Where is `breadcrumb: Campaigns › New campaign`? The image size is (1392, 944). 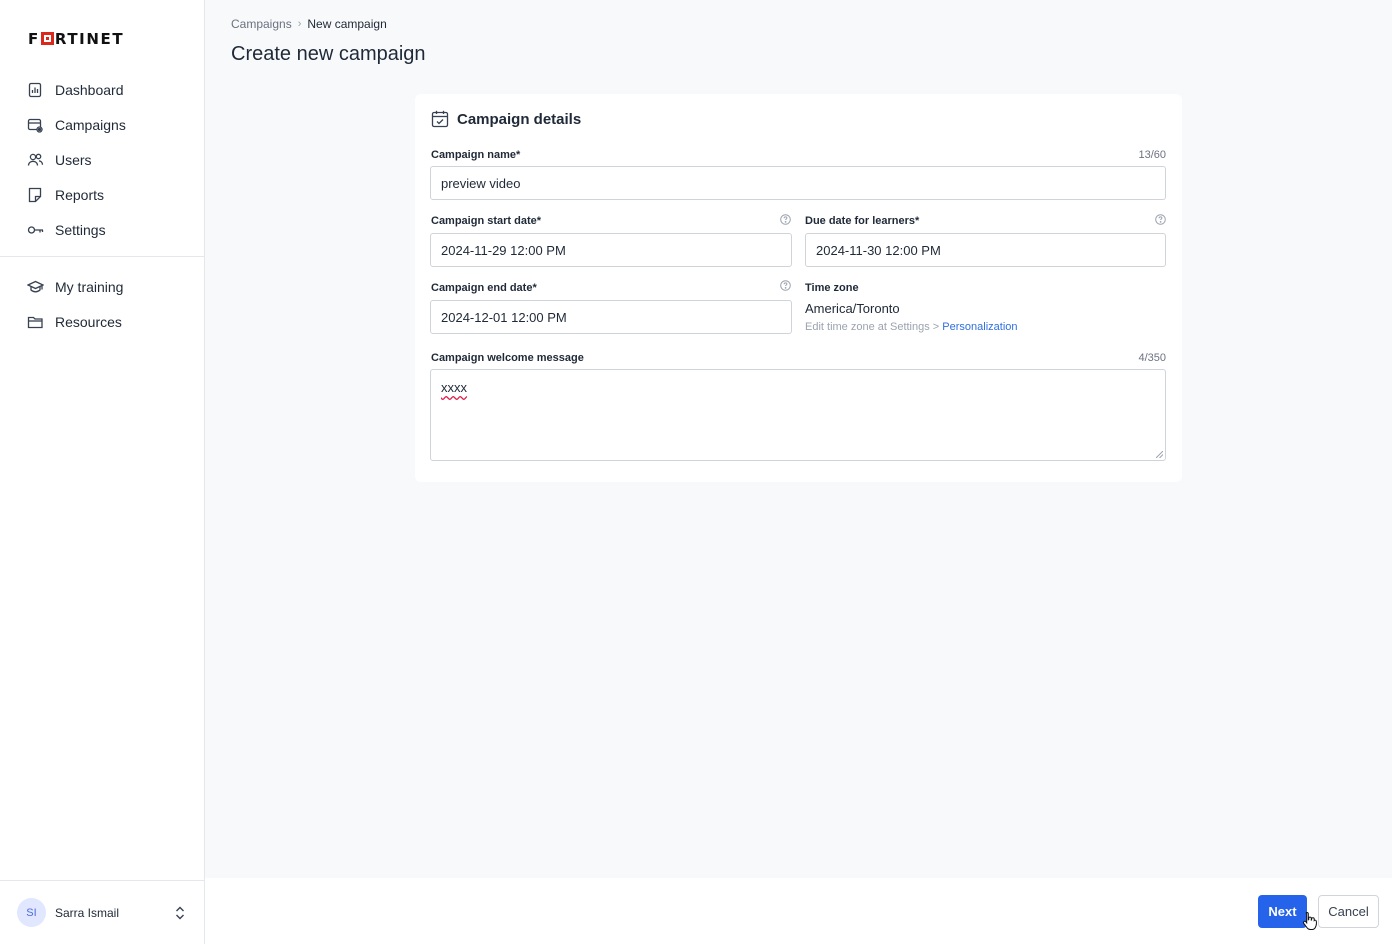 breadcrumb: Campaigns › New campaign is located at coordinates (309, 24).